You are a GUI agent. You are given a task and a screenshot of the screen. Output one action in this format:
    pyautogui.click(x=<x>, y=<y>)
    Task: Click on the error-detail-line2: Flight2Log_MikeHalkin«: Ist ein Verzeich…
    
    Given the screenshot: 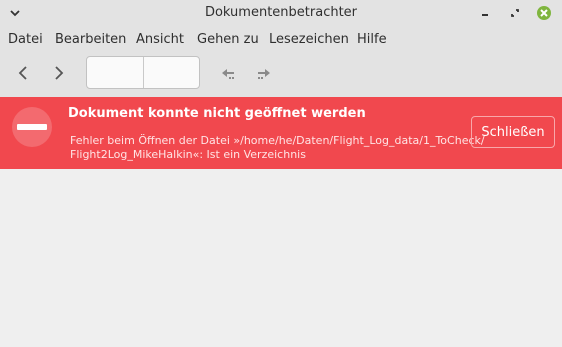 What is the action you would take?
    pyautogui.click(x=188, y=154)
    